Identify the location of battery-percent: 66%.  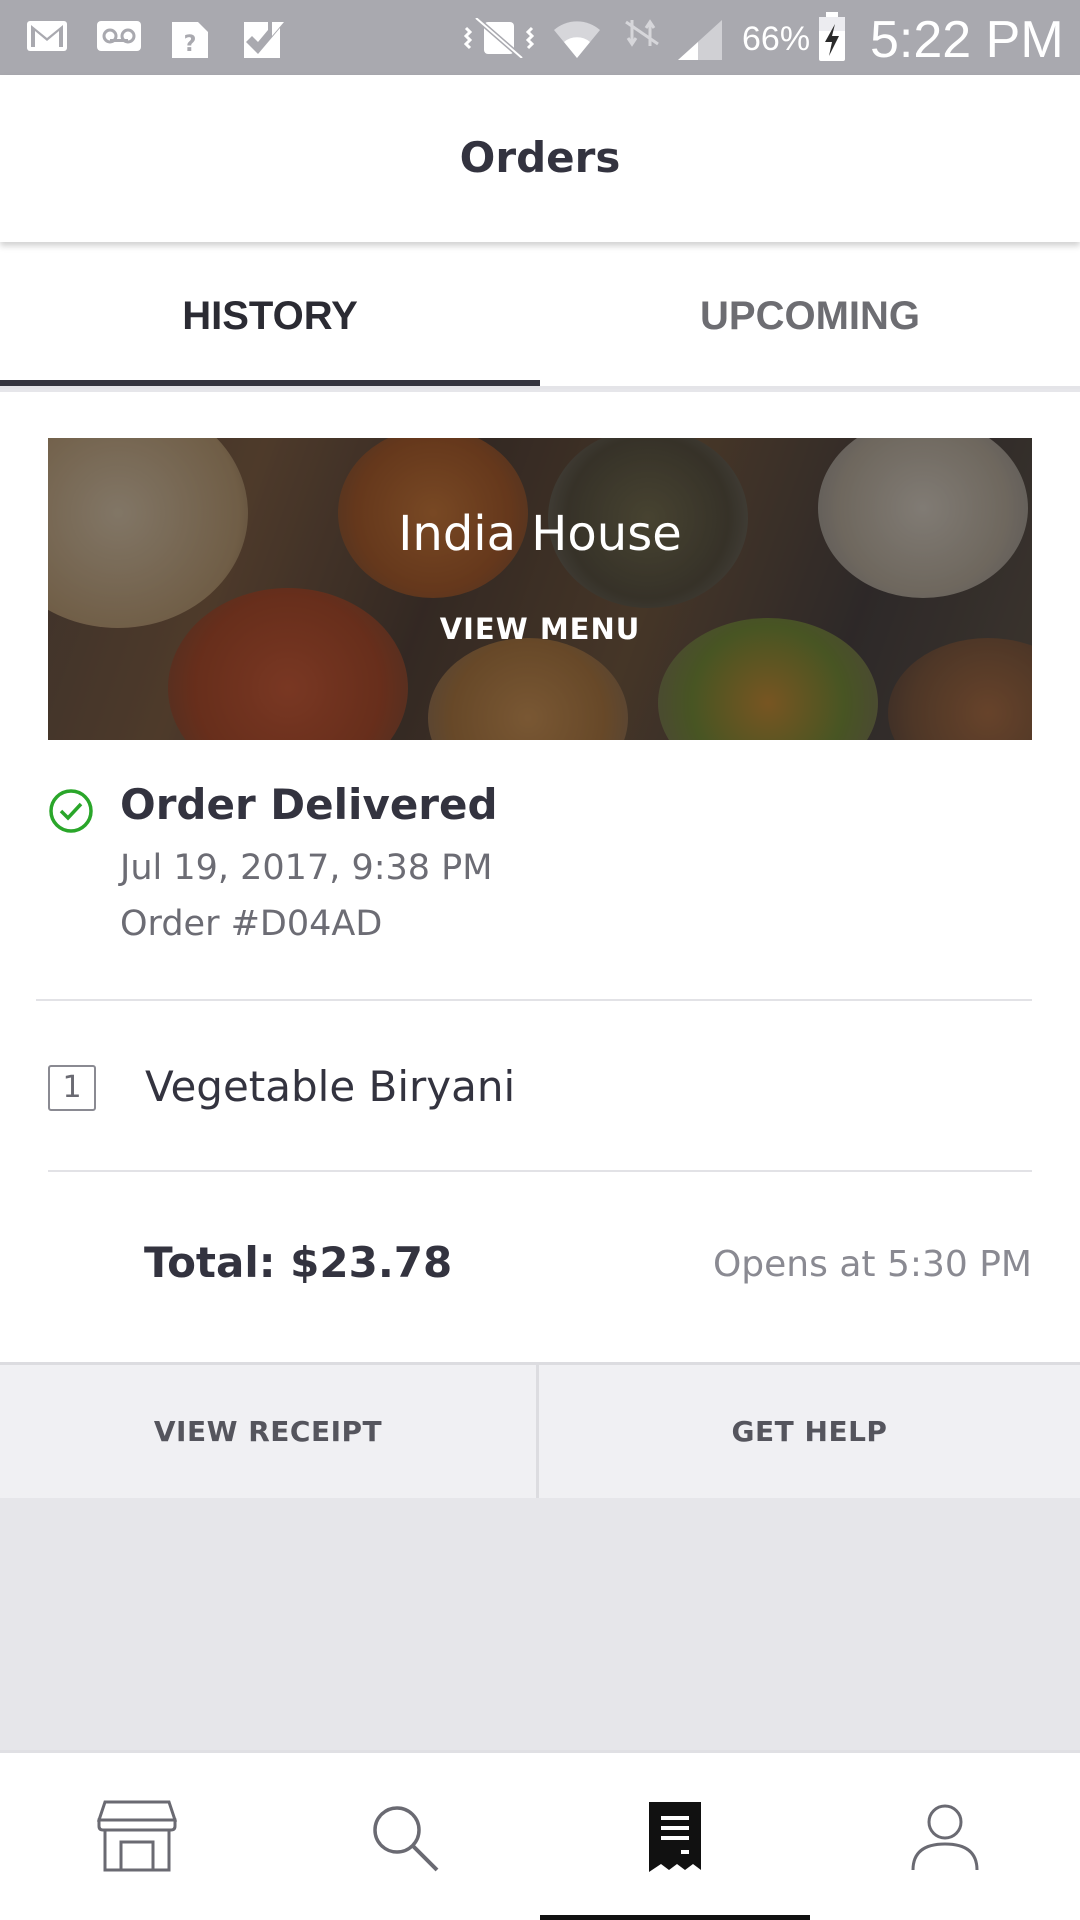
(776, 39).